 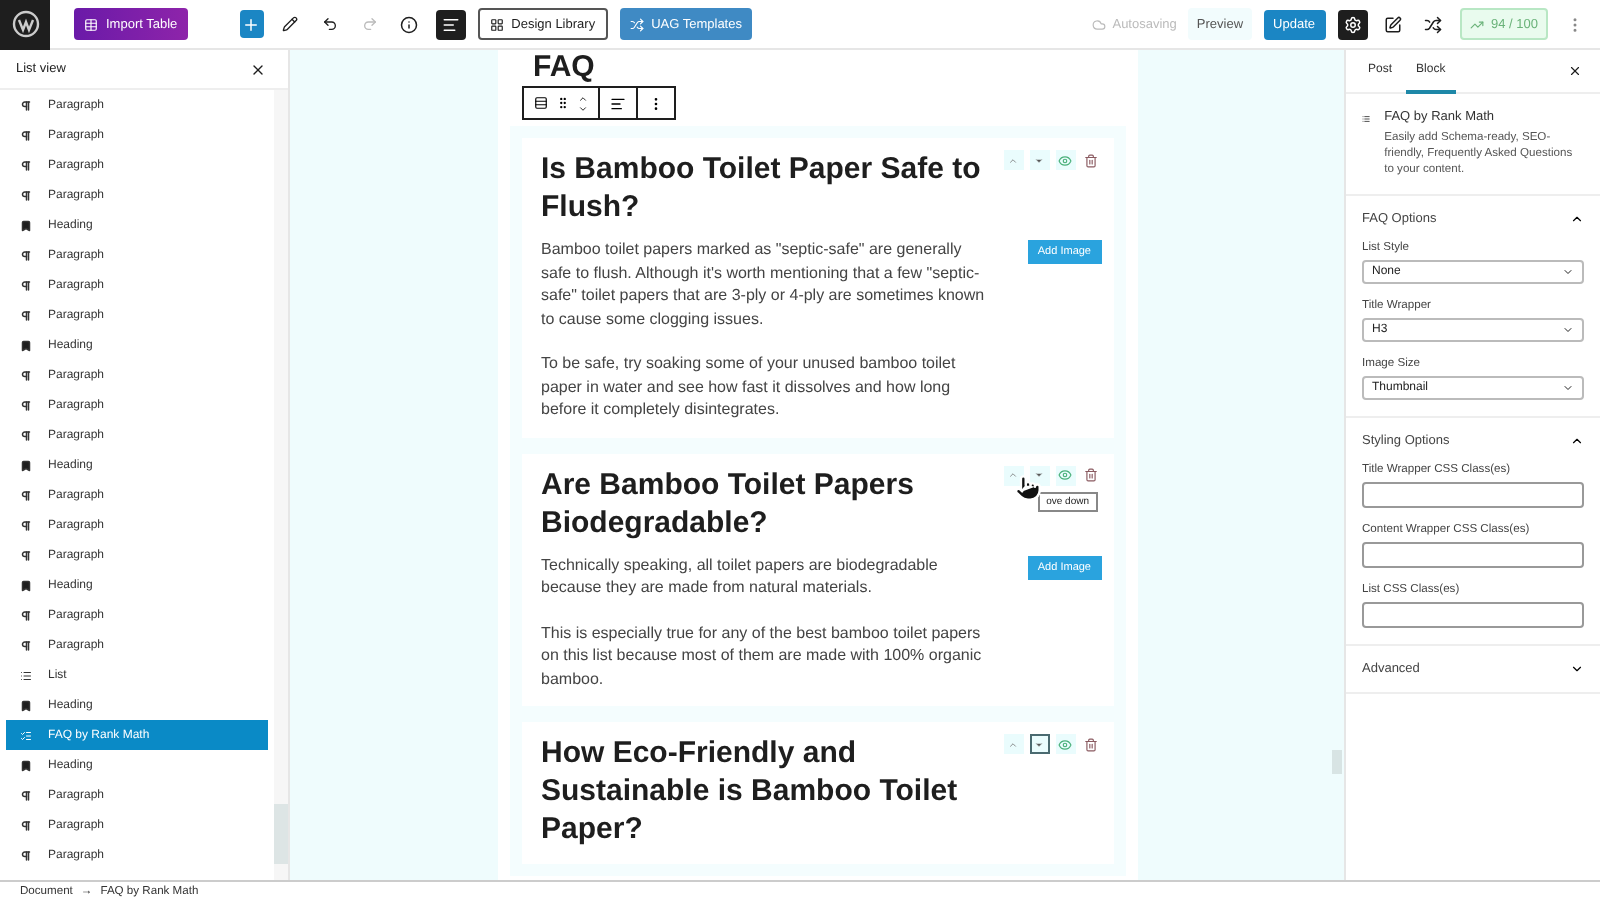 I want to click on faq-heading: FAQ, so click(x=564, y=67).